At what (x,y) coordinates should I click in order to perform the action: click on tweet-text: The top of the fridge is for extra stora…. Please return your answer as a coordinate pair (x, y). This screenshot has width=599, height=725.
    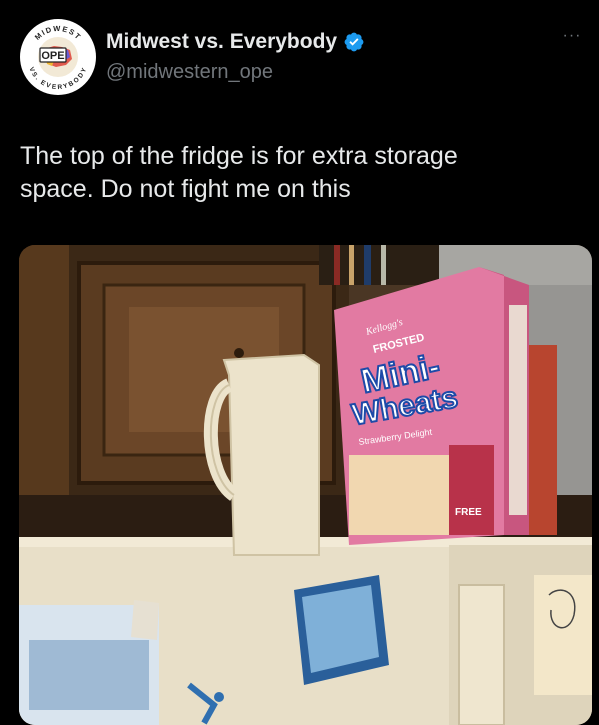
    Looking at the image, I should click on (300, 173).